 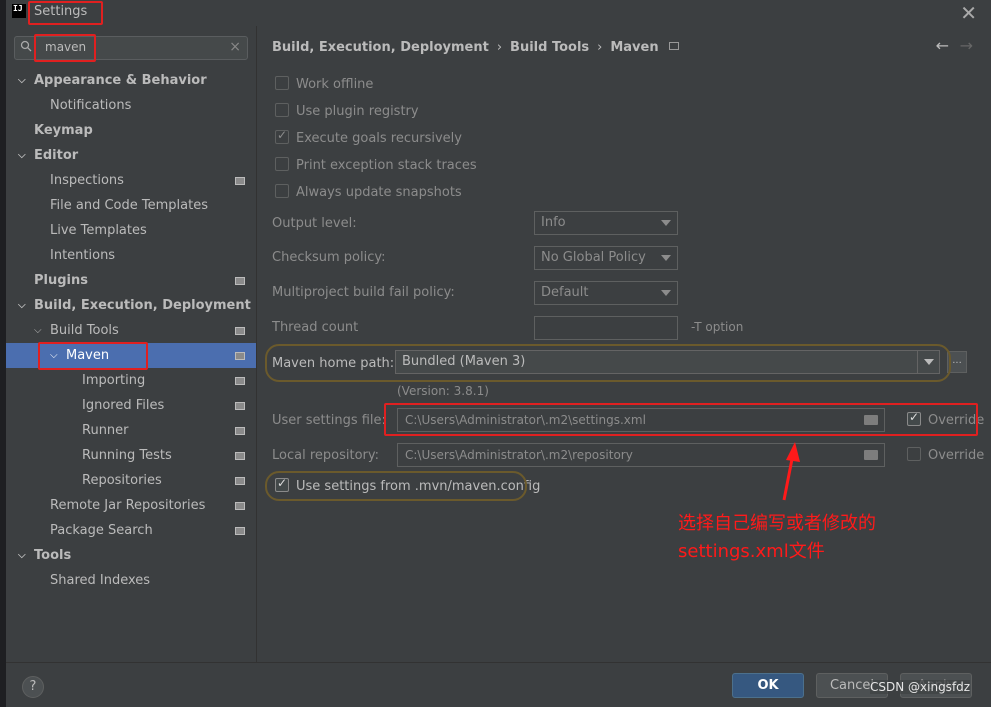 What do you see at coordinates (363, 292) in the screenshot?
I see `fail-policy-label: Multiproject build fail policy:` at bounding box center [363, 292].